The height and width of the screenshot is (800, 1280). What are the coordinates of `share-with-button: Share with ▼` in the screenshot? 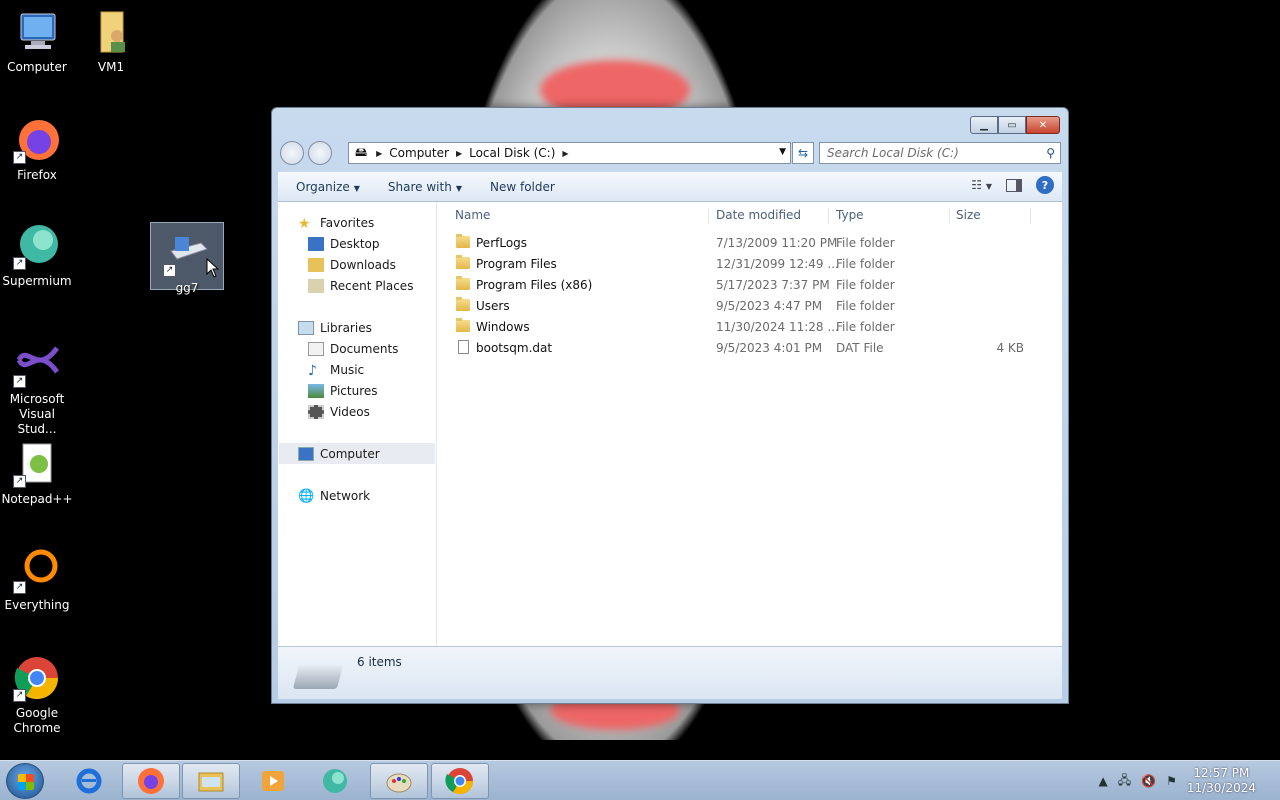 It's located at (425, 187).